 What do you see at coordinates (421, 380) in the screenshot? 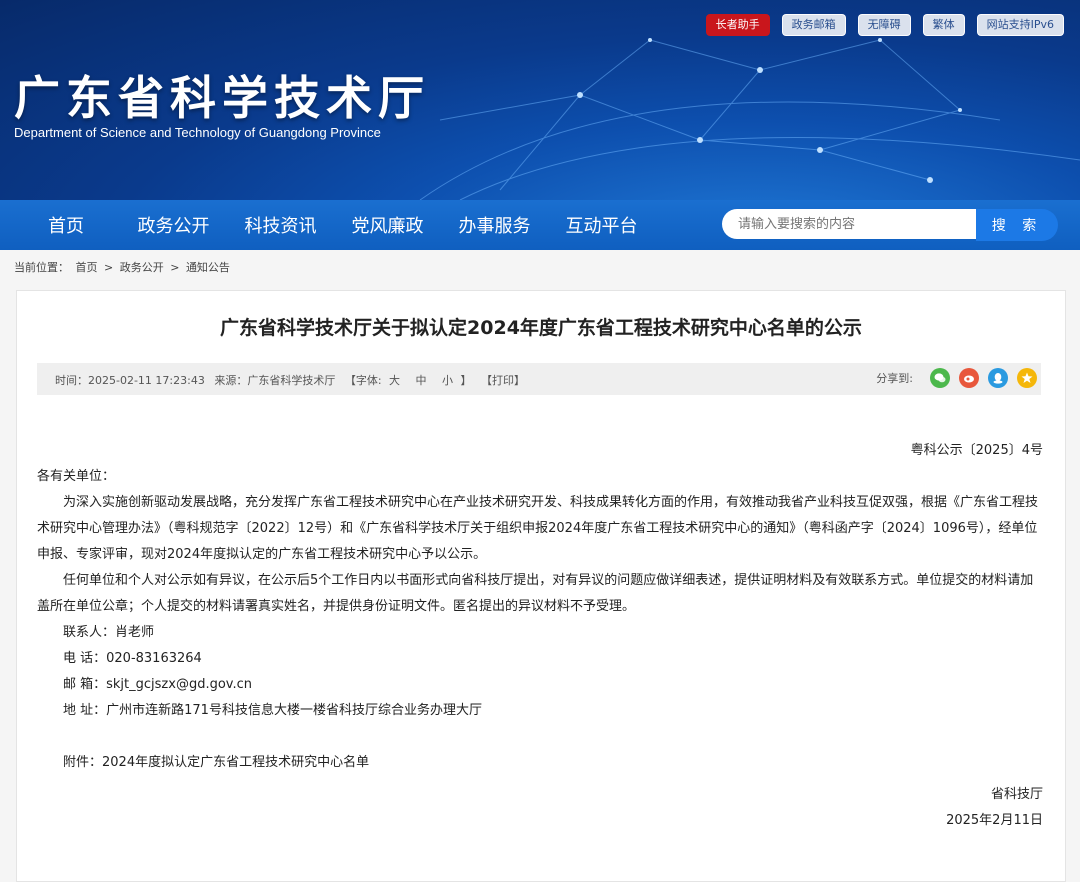
I see `font-medium-button: 中` at bounding box center [421, 380].